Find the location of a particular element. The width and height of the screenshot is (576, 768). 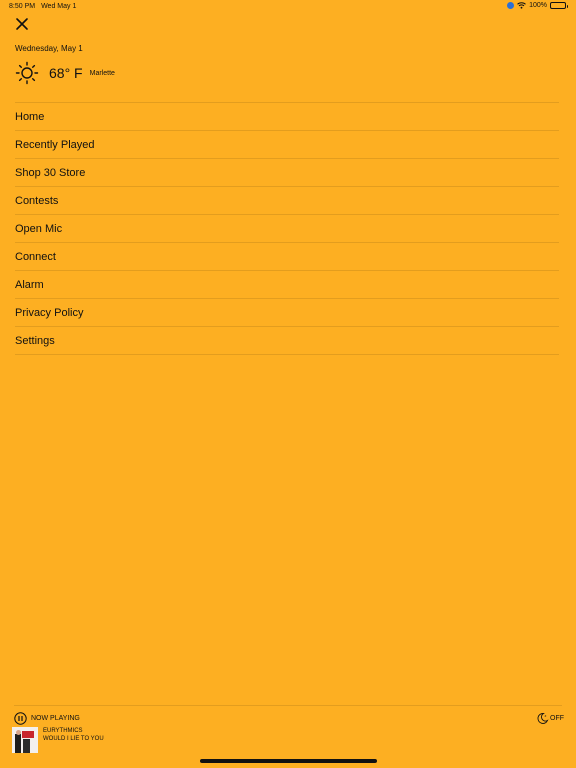

sleep-timer-status: OFF is located at coordinates (557, 718).